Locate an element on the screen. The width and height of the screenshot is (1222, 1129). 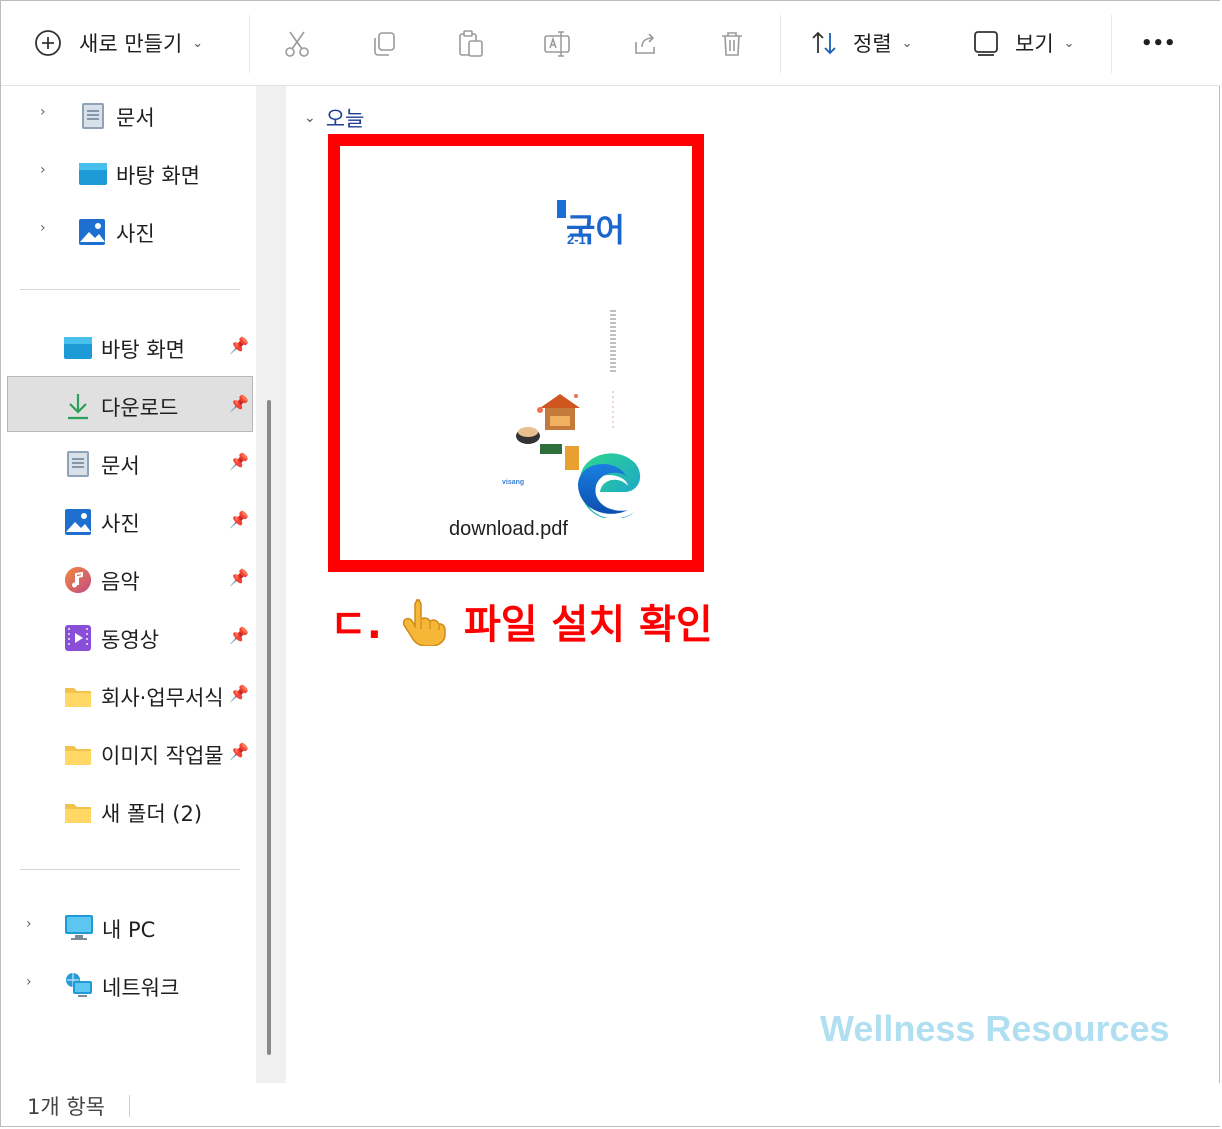
sidebar-scrollbar-track is located at coordinates (271, 584).